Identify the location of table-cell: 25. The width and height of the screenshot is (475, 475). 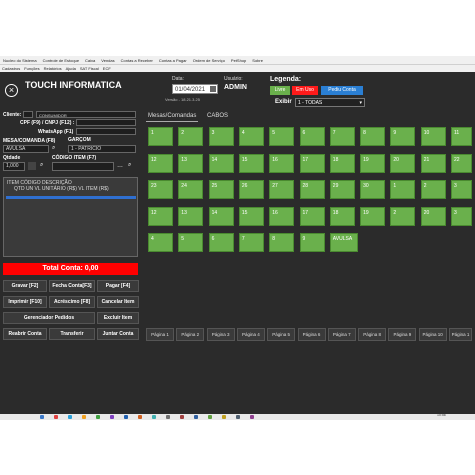
(221, 189).